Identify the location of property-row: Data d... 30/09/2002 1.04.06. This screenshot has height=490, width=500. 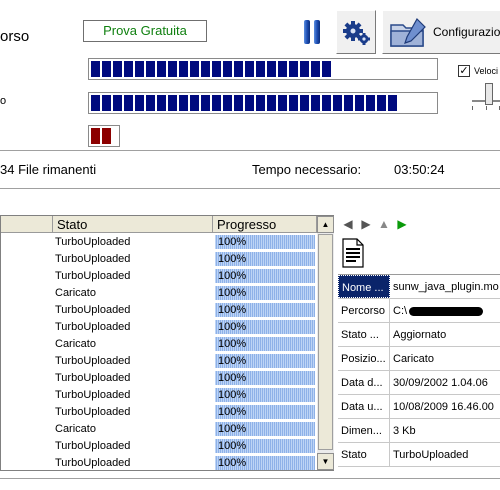
(419, 383).